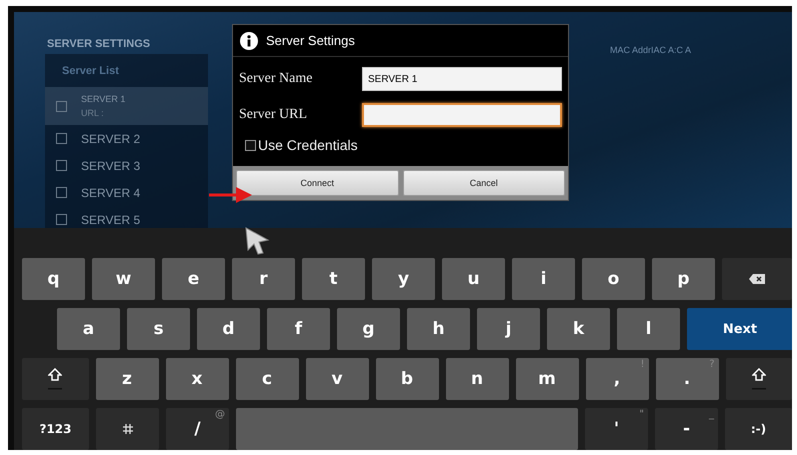  What do you see at coordinates (249, 41) in the screenshot?
I see `info-icon` at bounding box center [249, 41].